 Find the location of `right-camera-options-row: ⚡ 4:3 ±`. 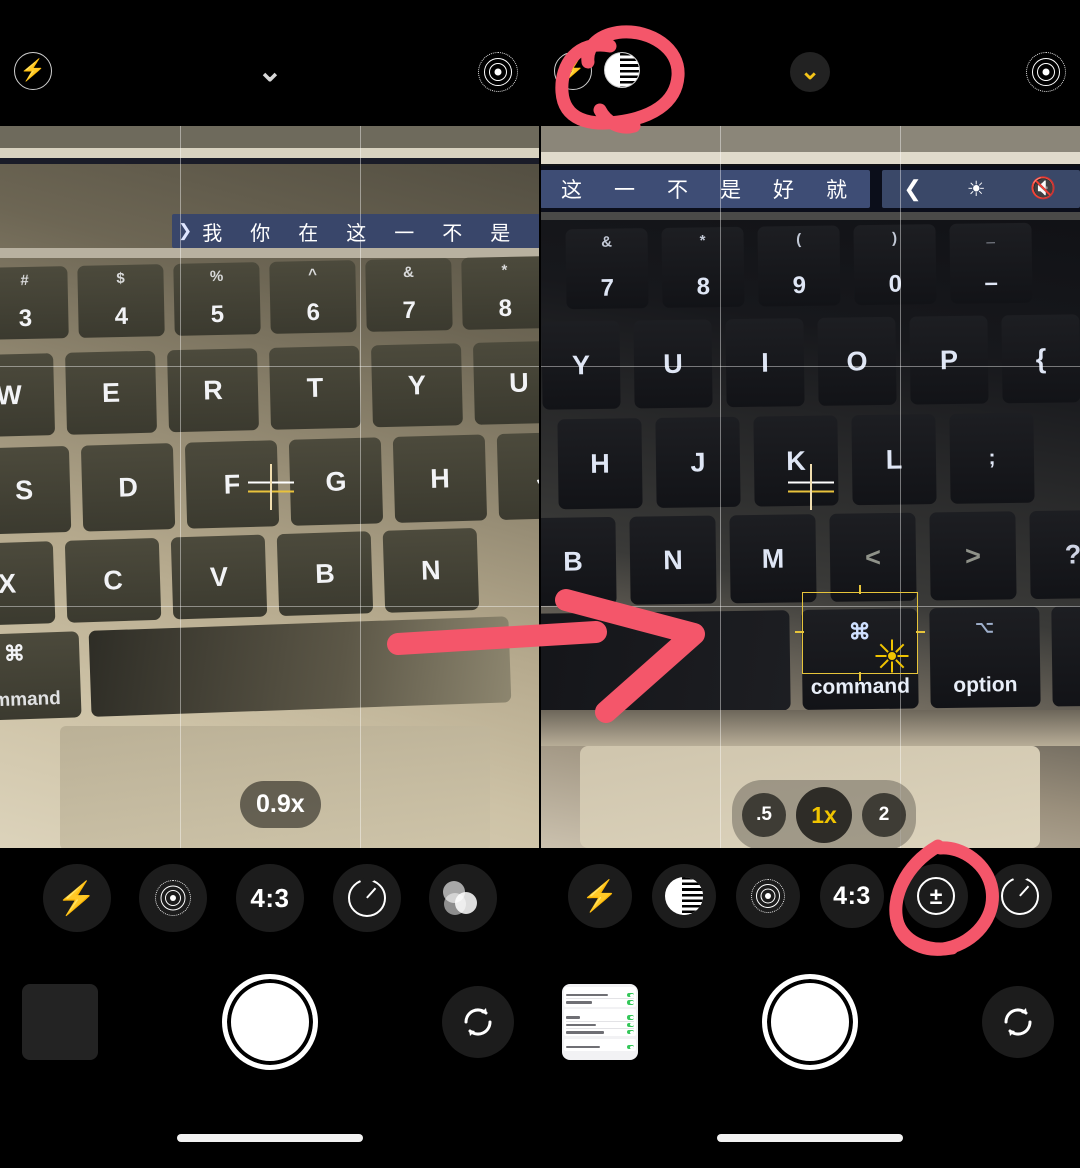

right-camera-options-row: ⚡ 4:3 ± is located at coordinates (810, 896).